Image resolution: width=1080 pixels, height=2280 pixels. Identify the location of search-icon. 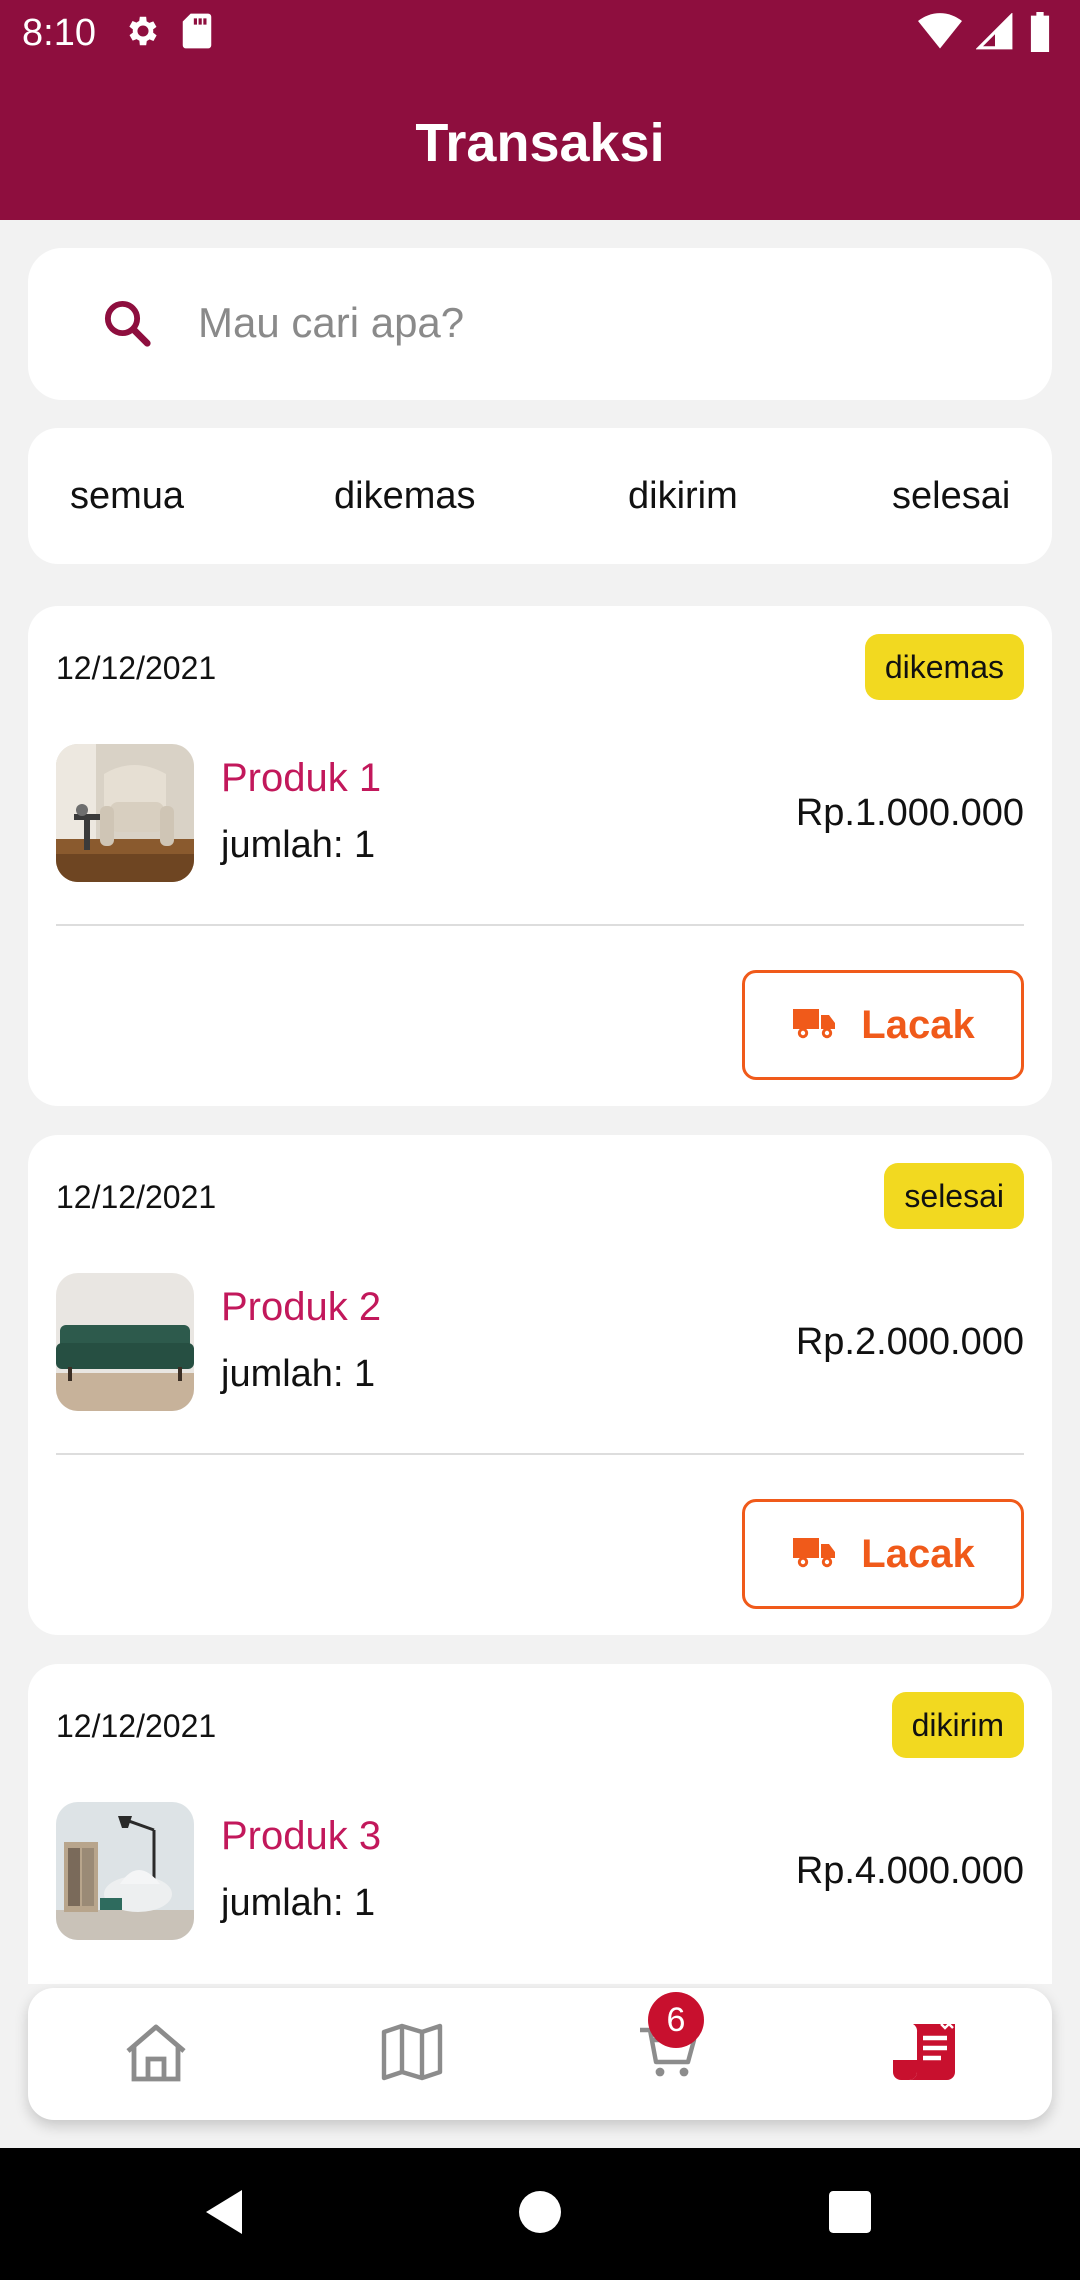
(127, 325).